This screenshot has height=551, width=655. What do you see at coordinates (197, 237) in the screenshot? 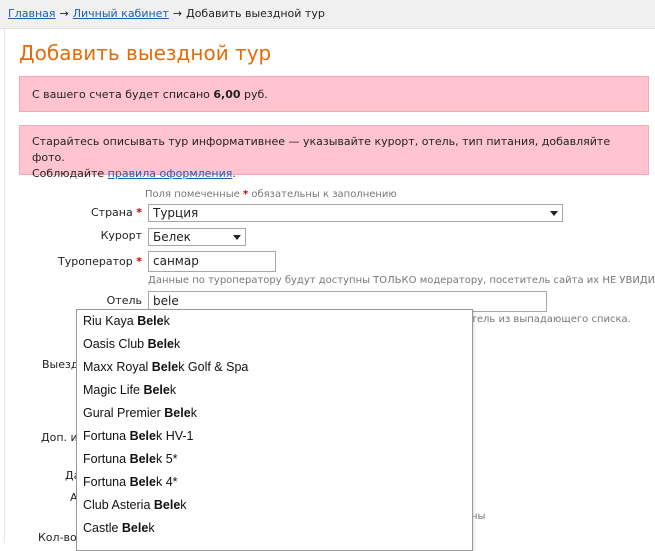
I see `resort-select: Белек` at bounding box center [197, 237].